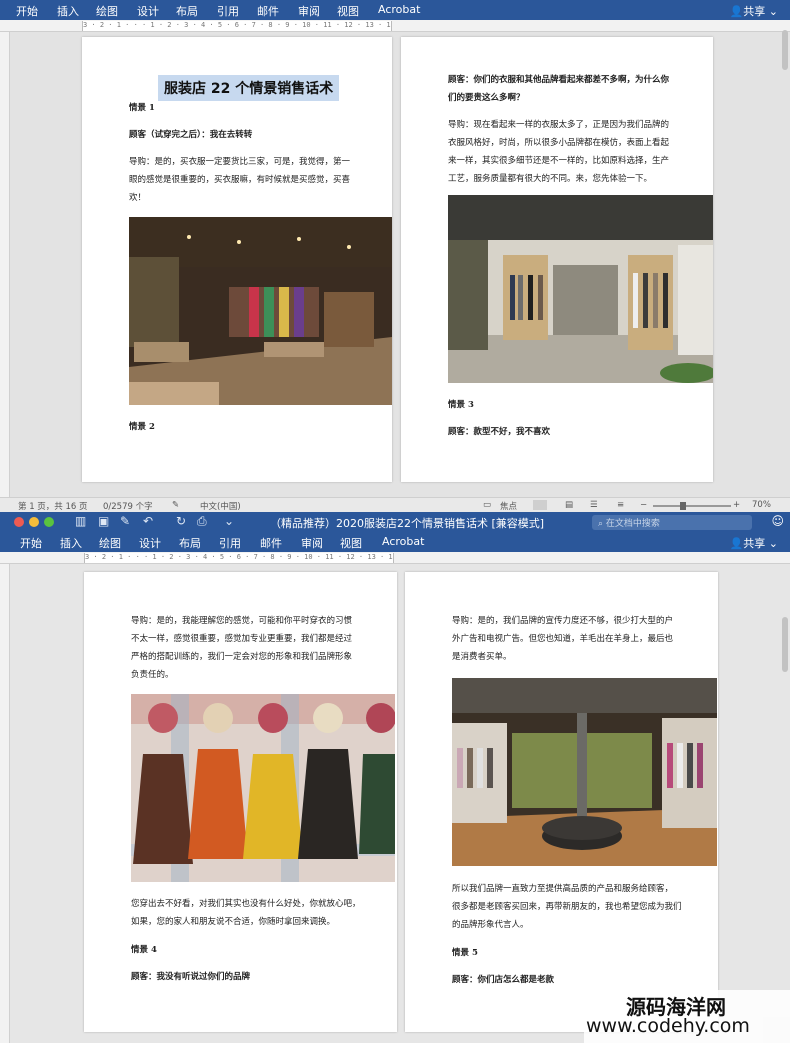 The height and width of the screenshot is (1043, 790). Describe the element at coordinates (49, 522) in the screenshot. I see `maximize-window-button` at that location.